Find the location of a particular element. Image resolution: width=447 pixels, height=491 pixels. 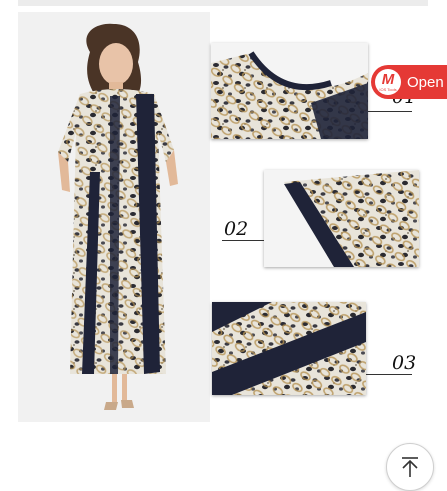

app-logo-icon: M IOS Tools is located at coordinates (388, 82).